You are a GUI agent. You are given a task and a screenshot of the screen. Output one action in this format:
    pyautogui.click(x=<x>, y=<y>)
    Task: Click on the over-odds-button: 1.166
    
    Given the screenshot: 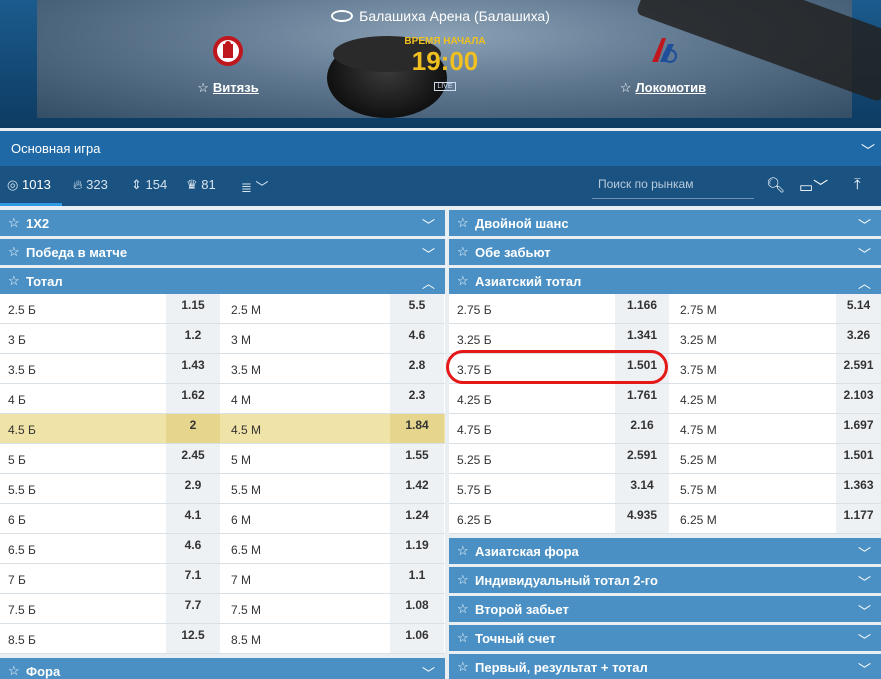 What is the action you would take?
    pyautogui.click(x=642, y=308)
    